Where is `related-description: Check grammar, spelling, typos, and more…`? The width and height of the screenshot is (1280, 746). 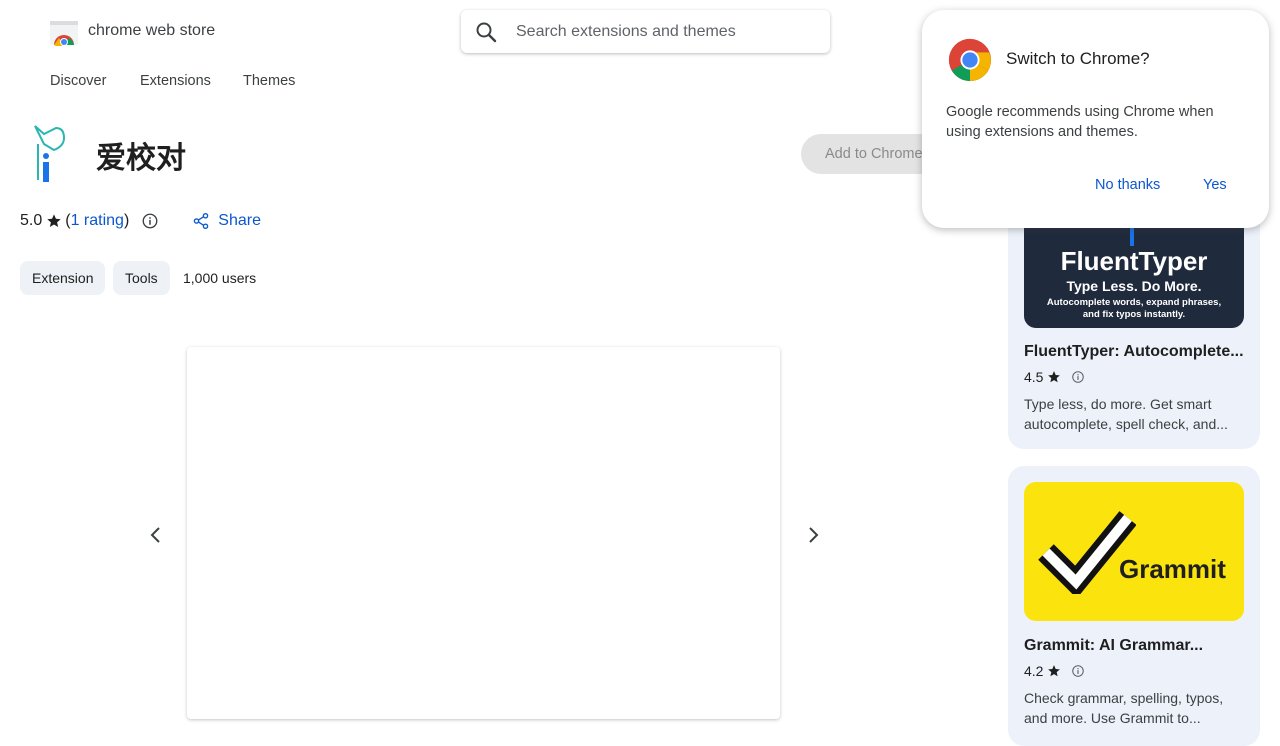
related-description: Check grammar, spelling, typos, and more… is located at coordinates (1124, 708).